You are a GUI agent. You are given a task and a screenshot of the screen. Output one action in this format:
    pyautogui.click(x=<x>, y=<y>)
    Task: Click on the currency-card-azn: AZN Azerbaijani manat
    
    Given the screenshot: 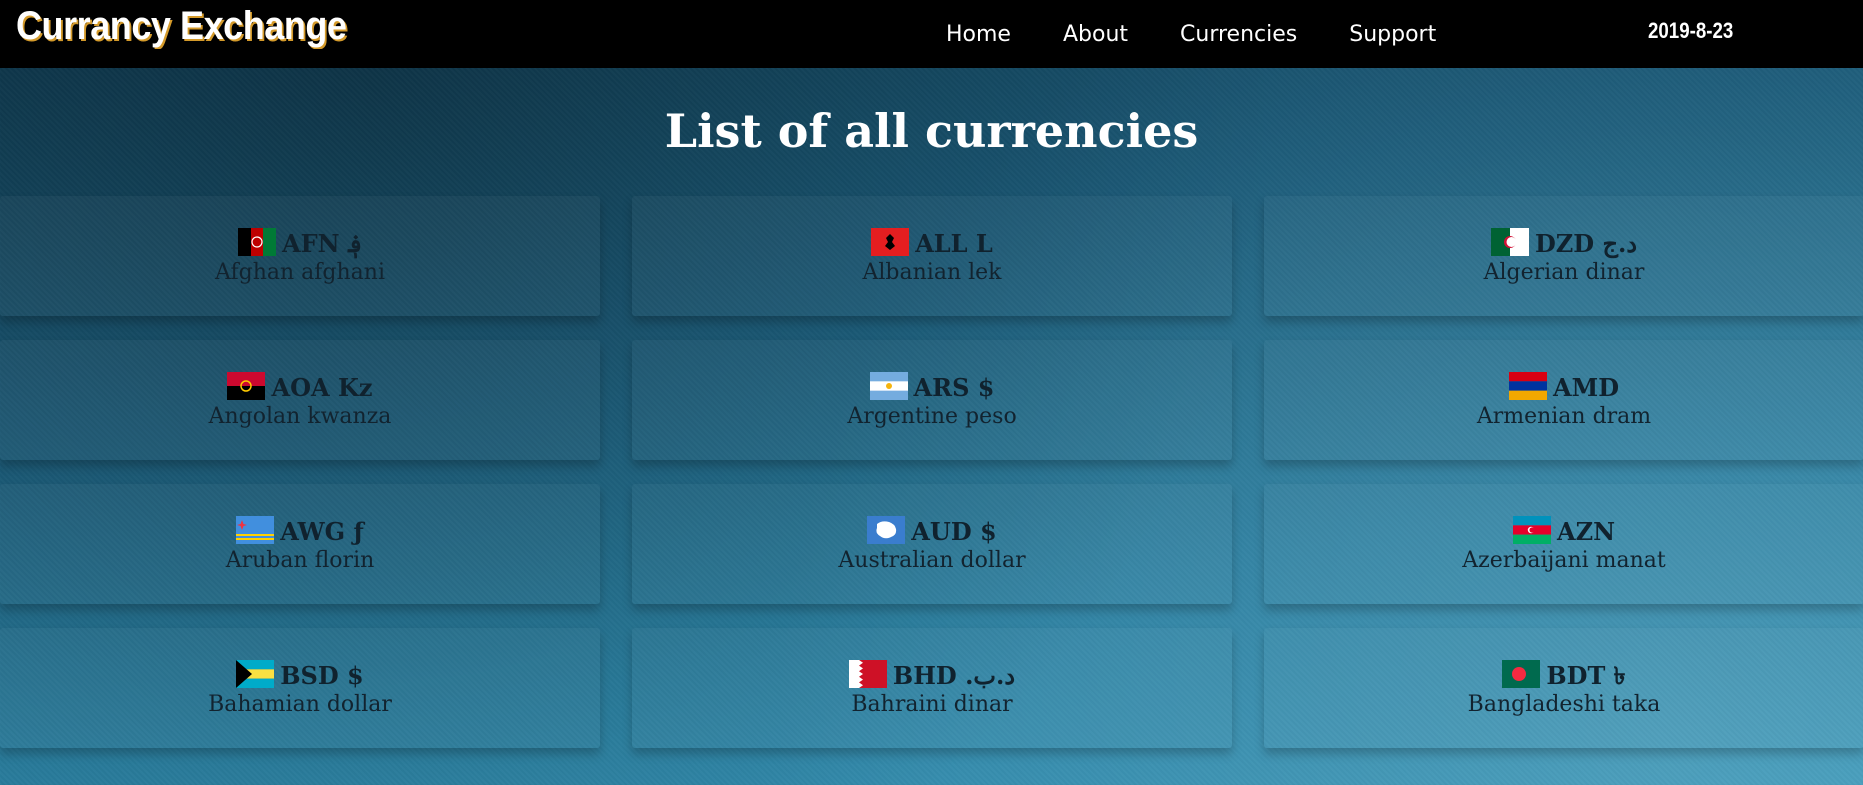 What is the action you would take?
    pyautogui.click(x=1563, y=544)
    